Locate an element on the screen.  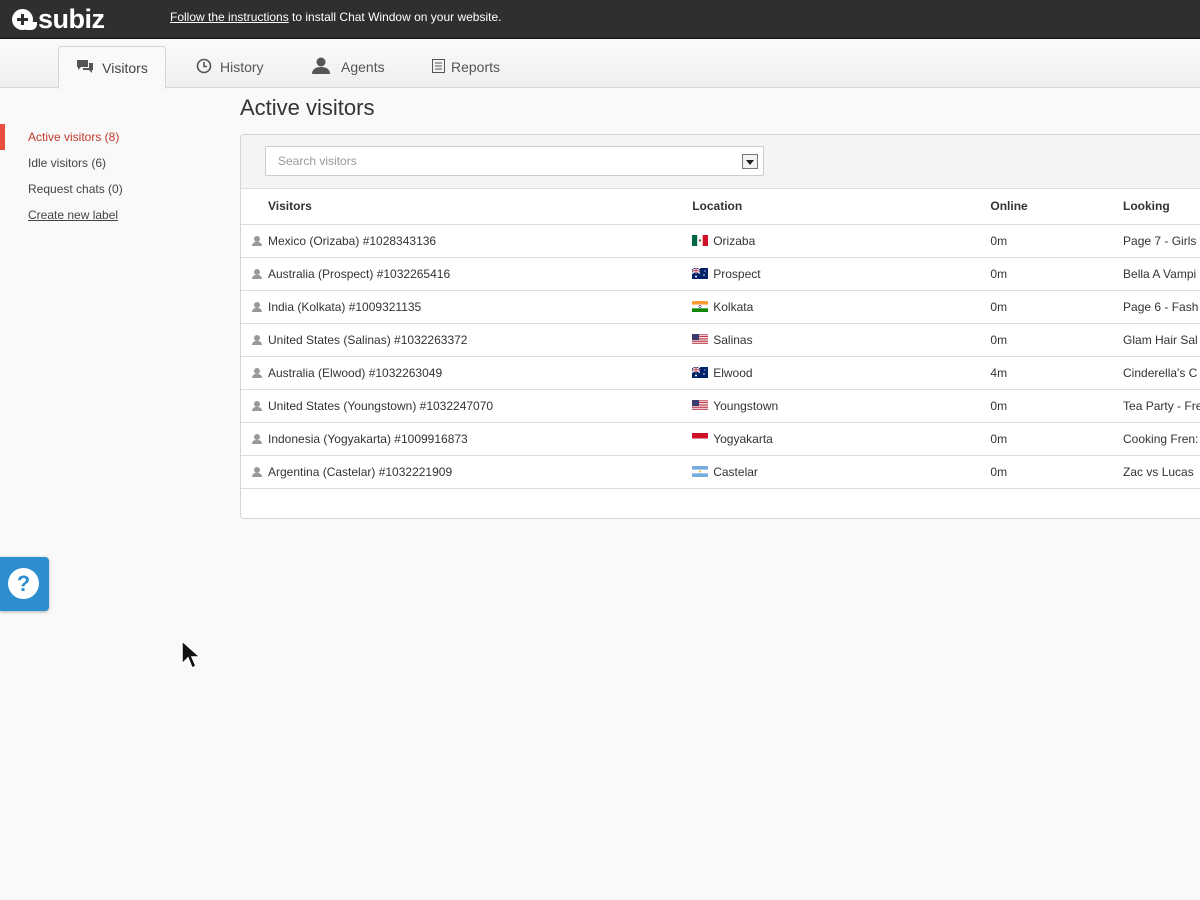
tab-visitors: Visitors is located at coordinates (112, 67).